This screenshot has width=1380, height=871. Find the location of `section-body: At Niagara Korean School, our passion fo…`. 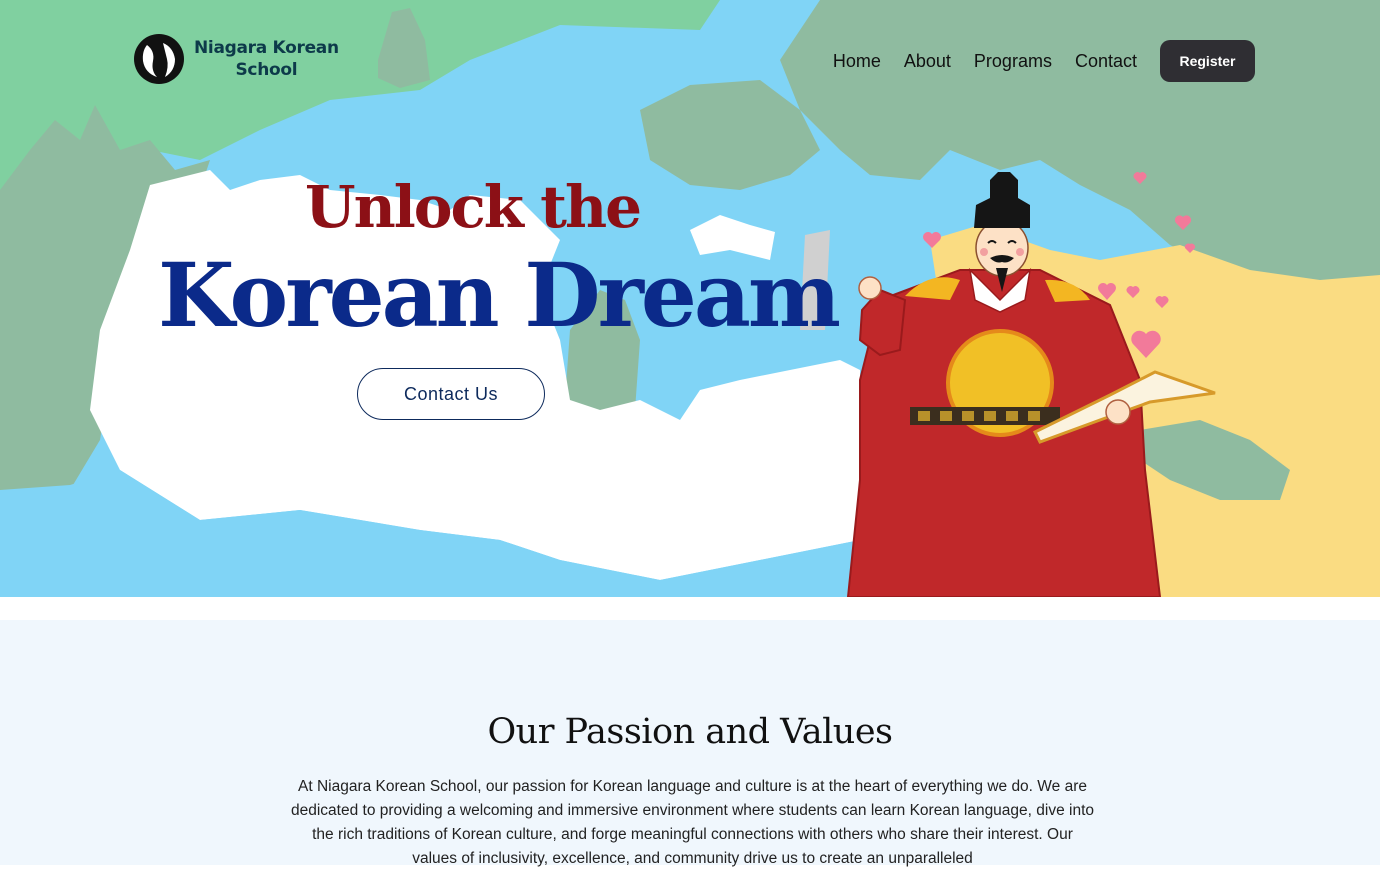

section-body: At Niagara Korean School, our passion fo… is located at coordinates (692, 822).